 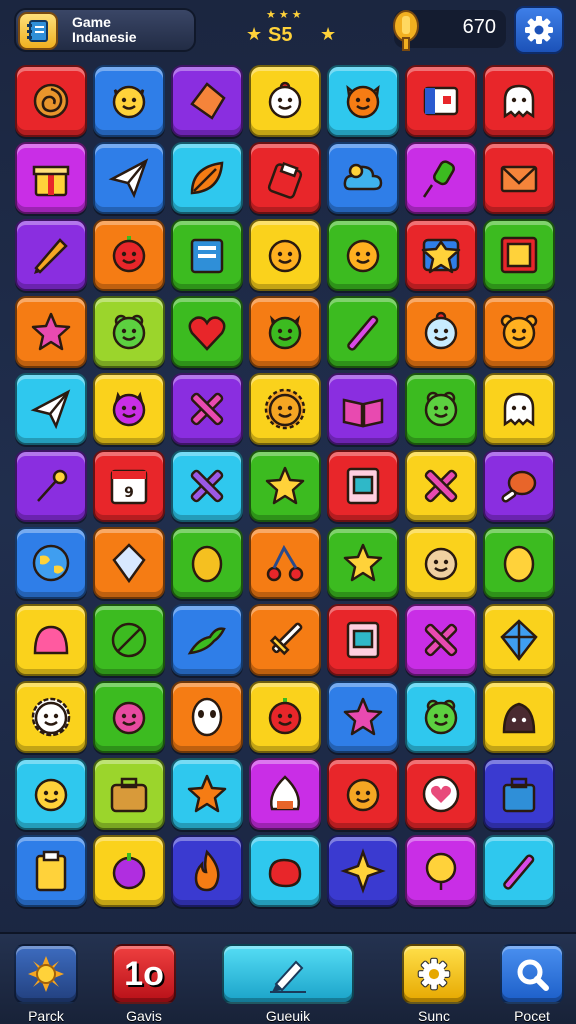 What do you see at coordinates (539, 30) in the screenshot?
I see `settings-button` at bounding box center [539, 30].